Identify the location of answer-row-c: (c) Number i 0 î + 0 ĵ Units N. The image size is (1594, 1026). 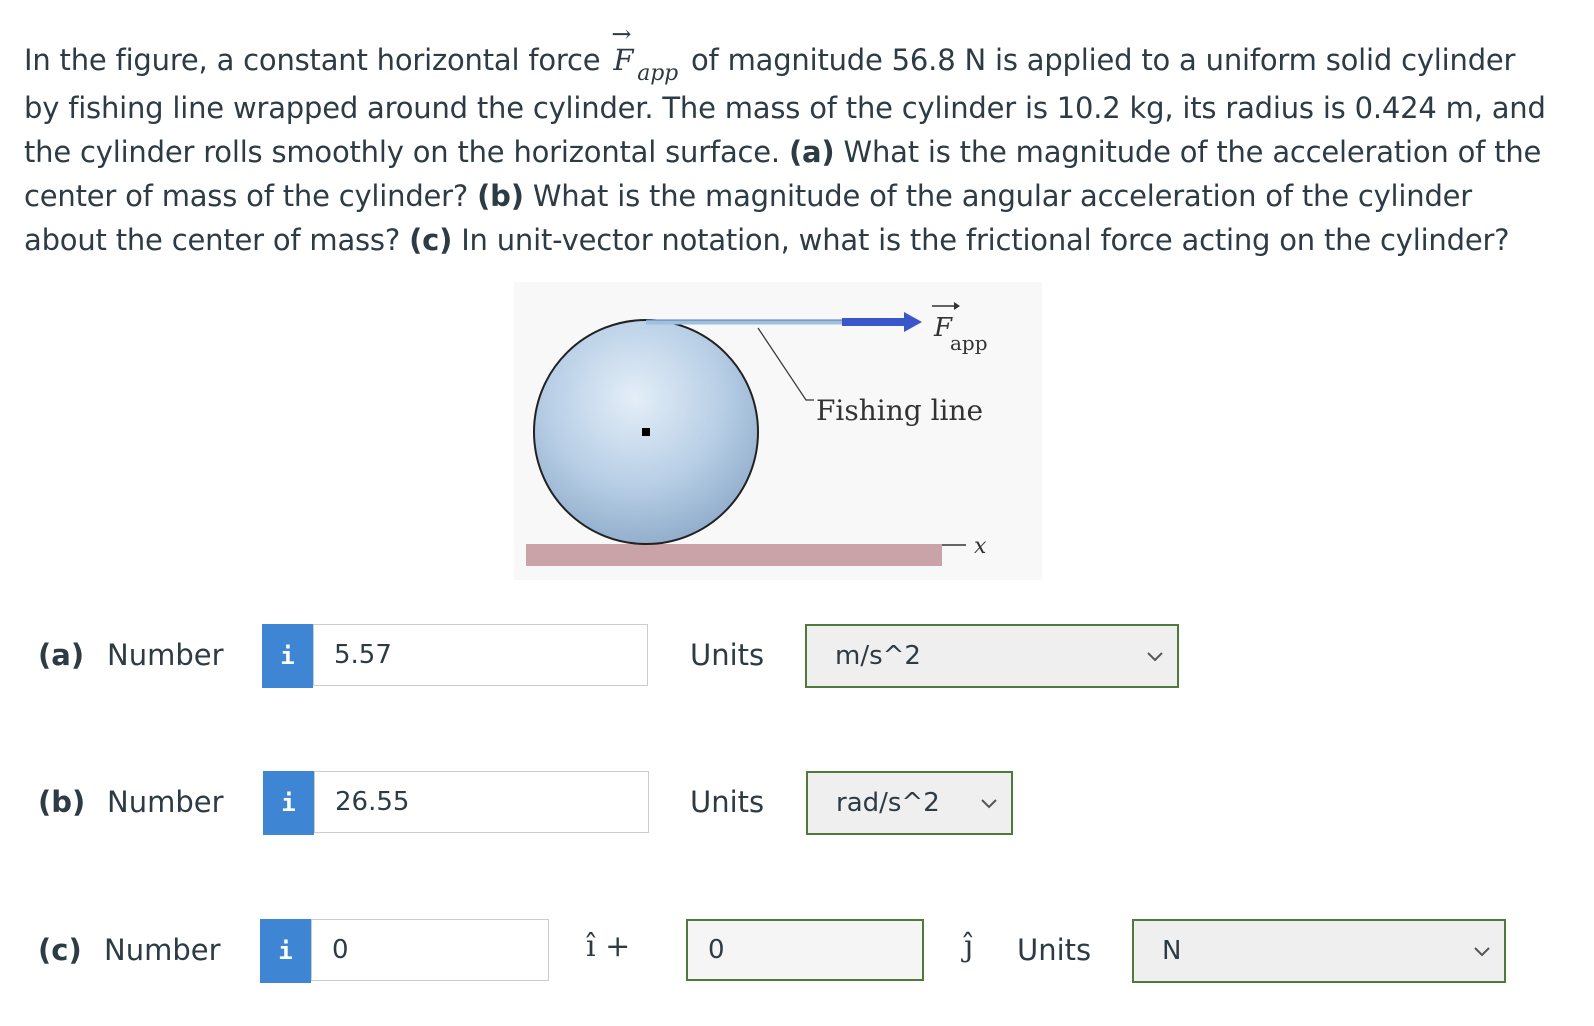
(797, 951).